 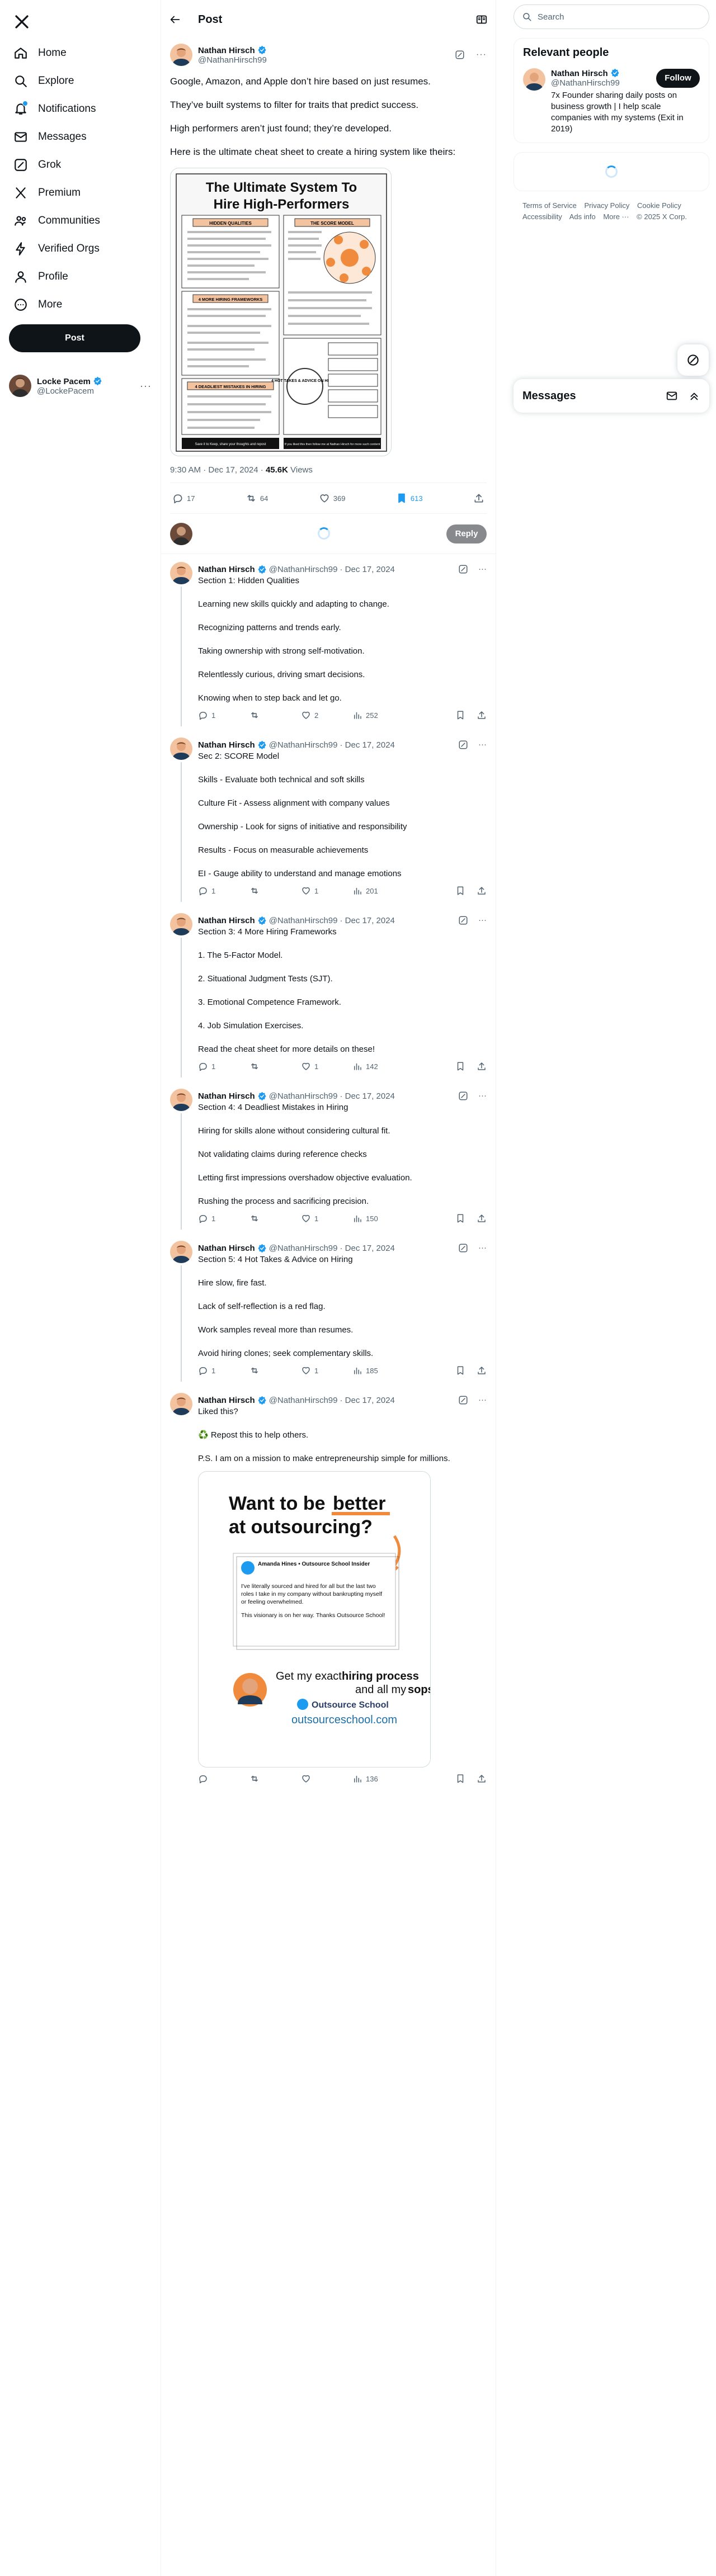 What do you see at coordinates (332, 498) in the screenshot?
I see `like-action: 369` at bounding box center [332, 498].